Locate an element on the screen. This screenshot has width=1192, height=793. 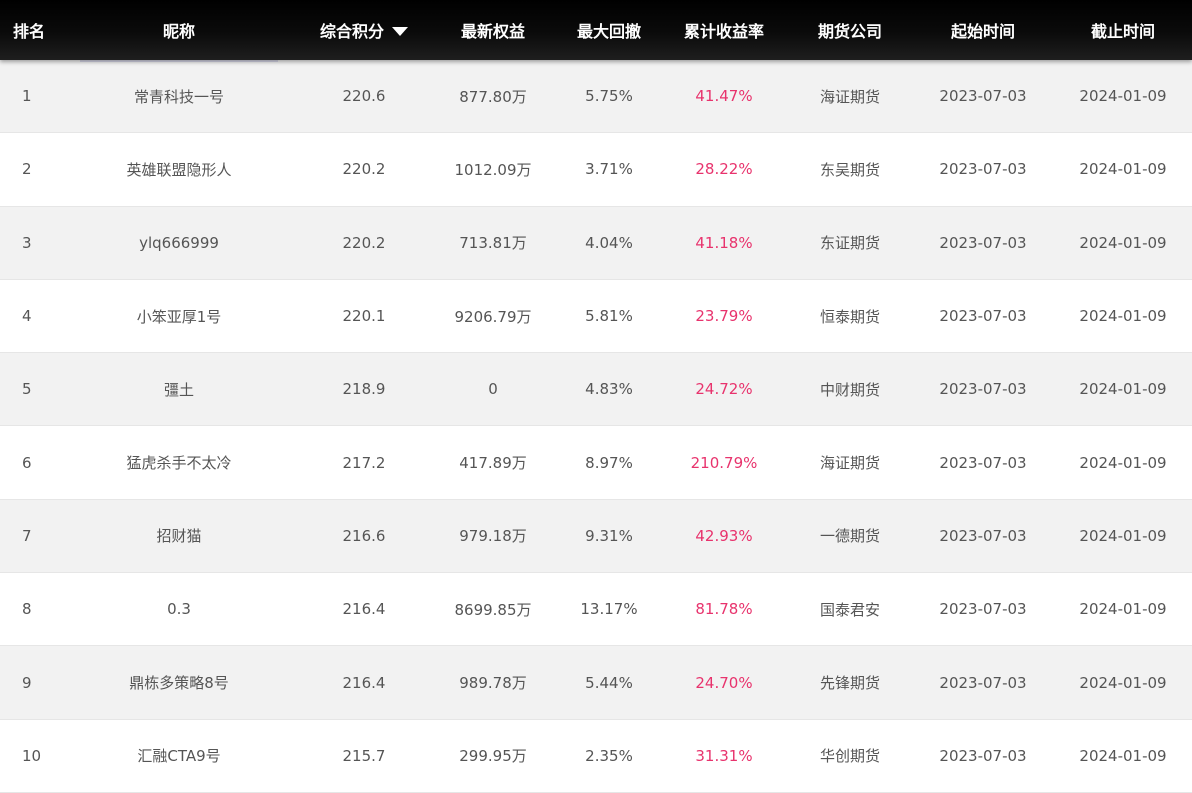
cell-score: 220.1 is located at coordinates (364, 316).